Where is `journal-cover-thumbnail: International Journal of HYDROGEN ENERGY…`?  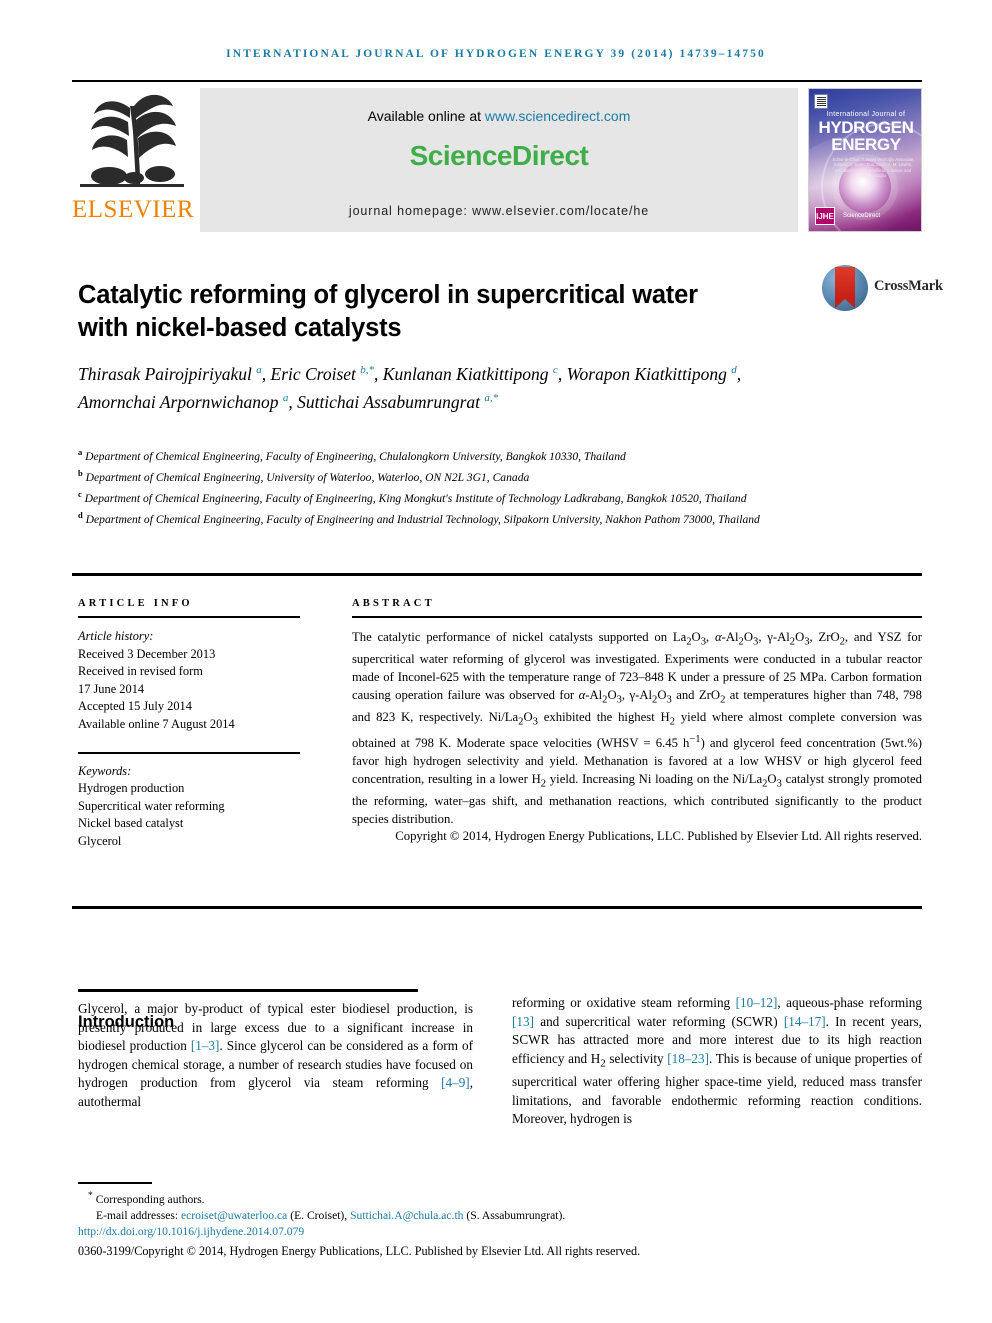 journal-cover-thumbnail: International Journal of HYDROGEN ENERGY… is located at coordinates (865, 160).